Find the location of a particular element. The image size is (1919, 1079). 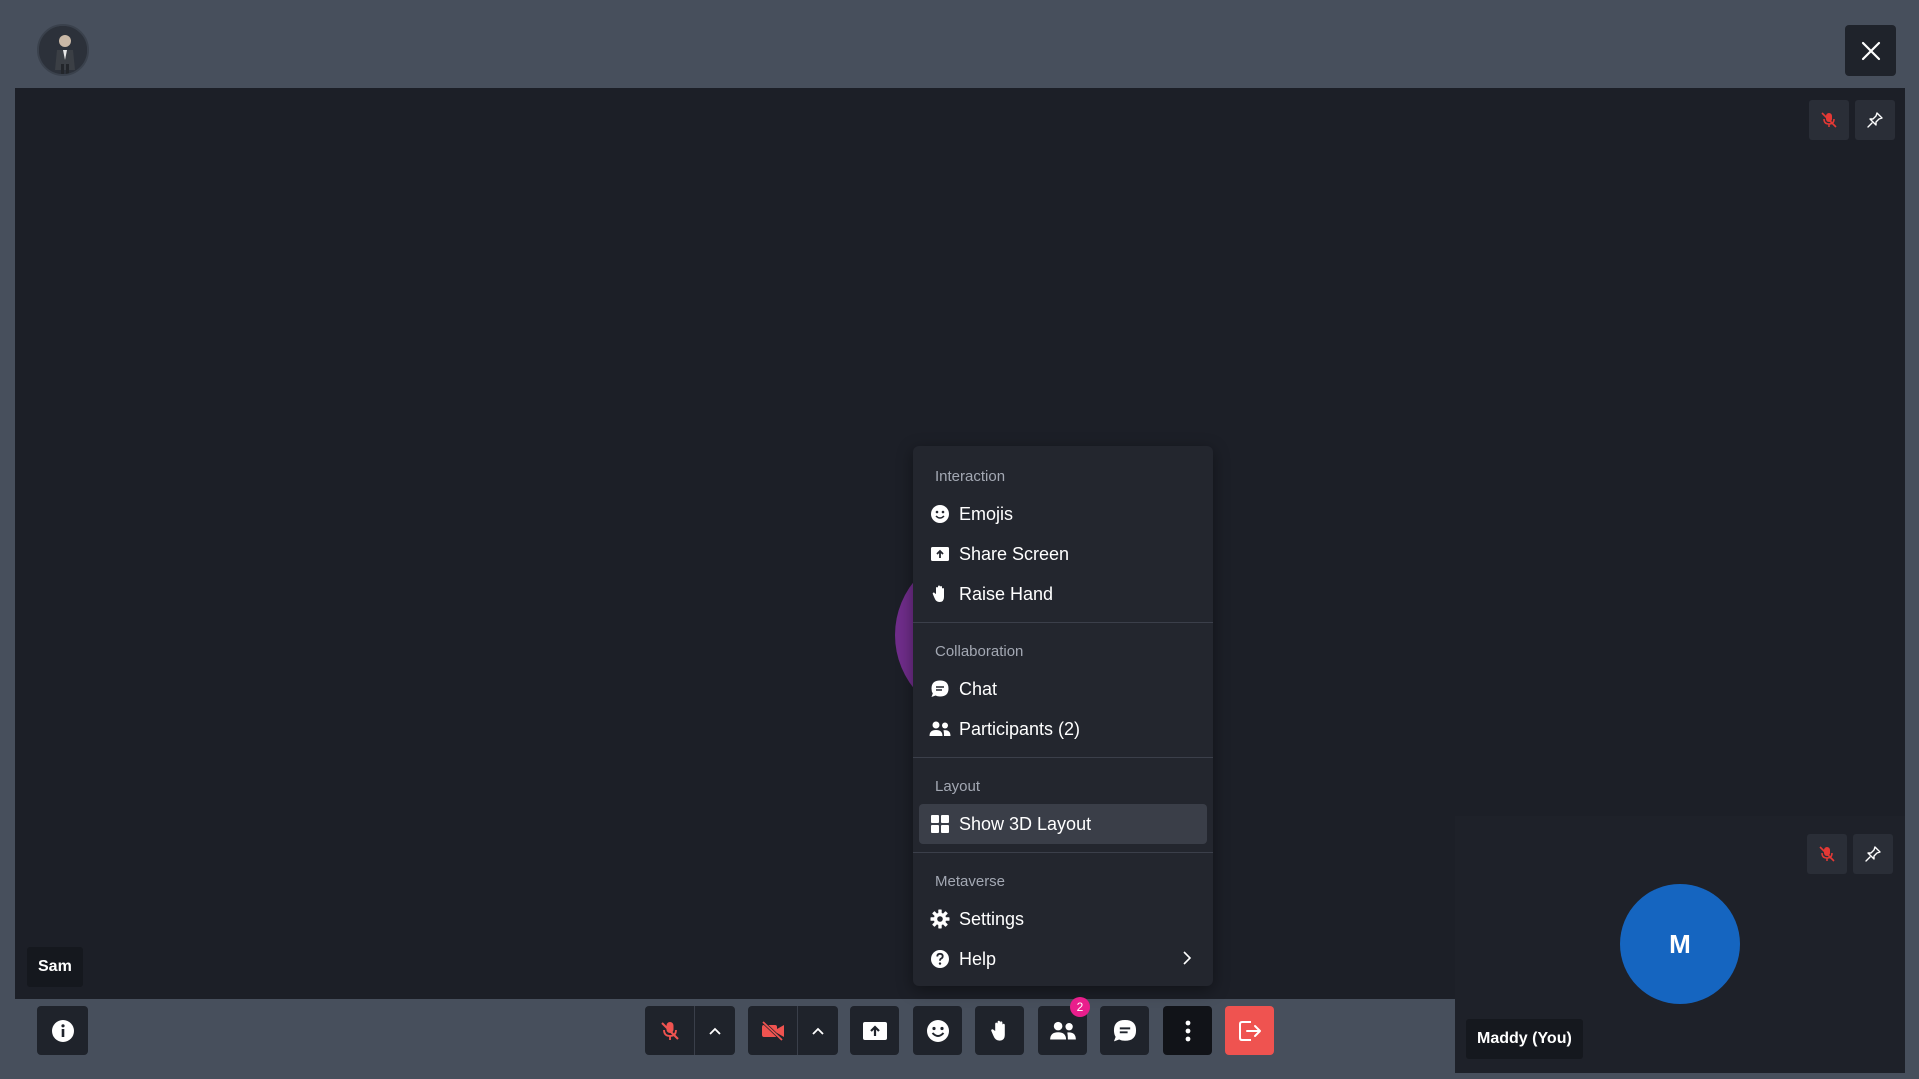

chevron-right-icon is located at coordinates (1187, 960).